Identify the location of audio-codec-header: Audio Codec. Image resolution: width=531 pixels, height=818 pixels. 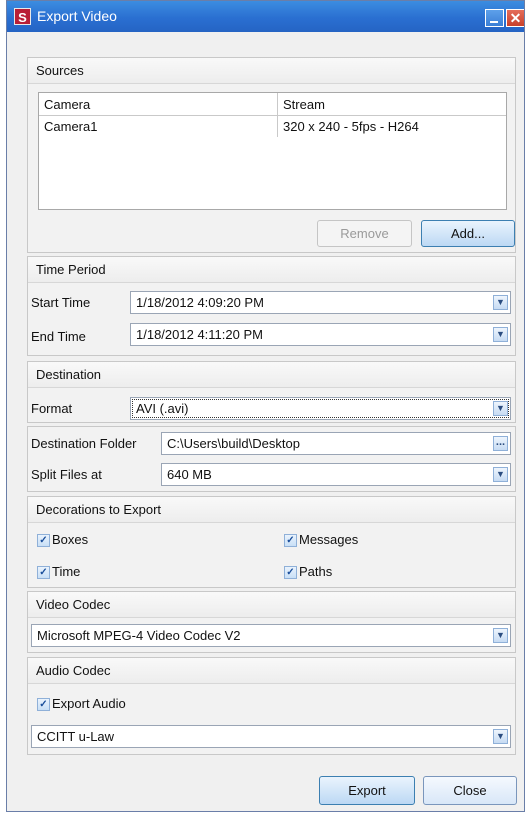
(271, 671).